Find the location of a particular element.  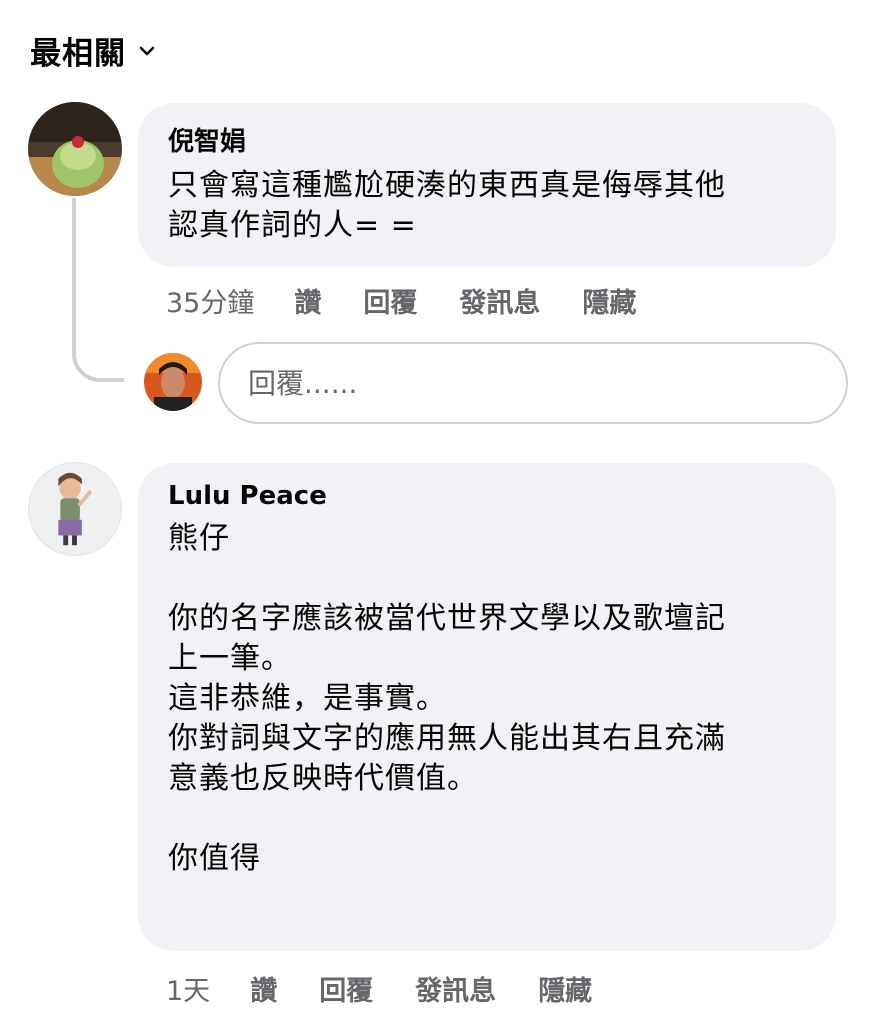

comment-author: Lulu Peace is located at coordinates (488, 496).